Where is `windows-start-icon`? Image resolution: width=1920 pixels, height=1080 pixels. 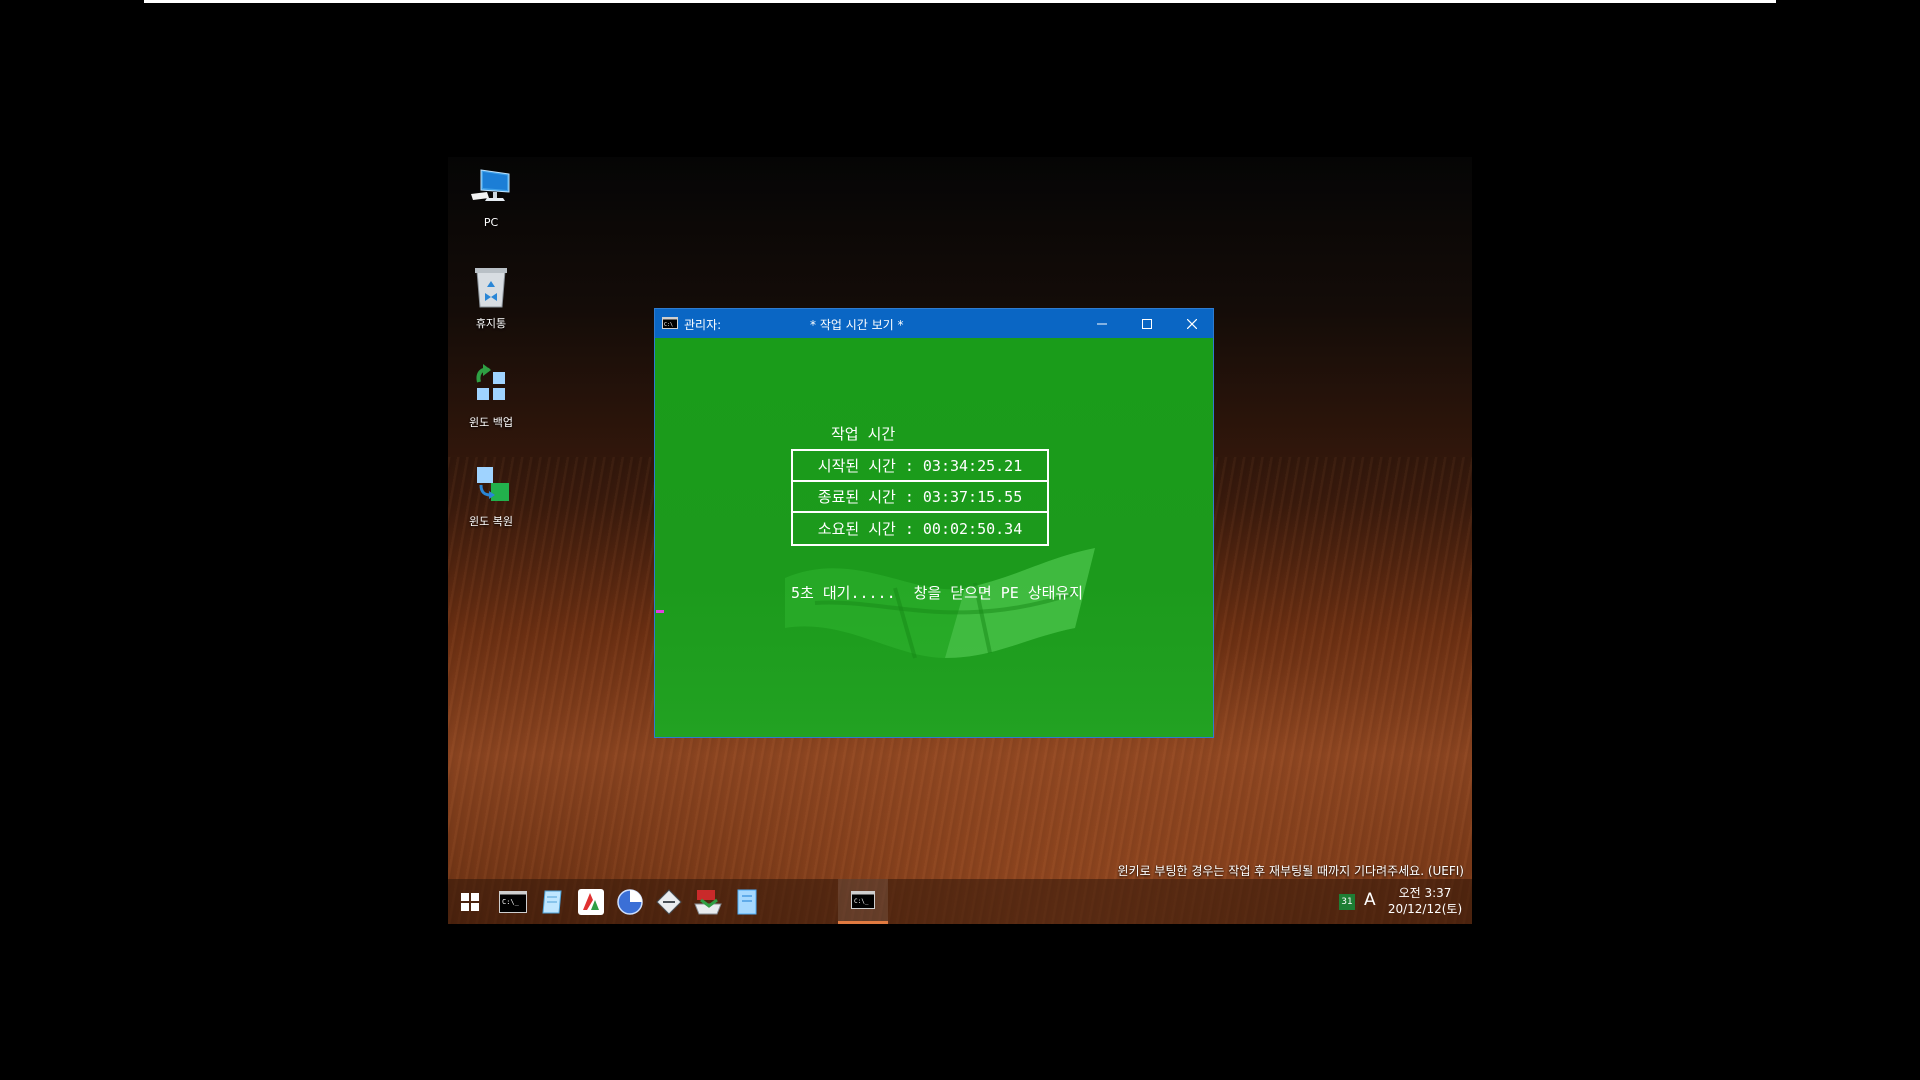
windows-start-icon is located at coordinates (470, 902).